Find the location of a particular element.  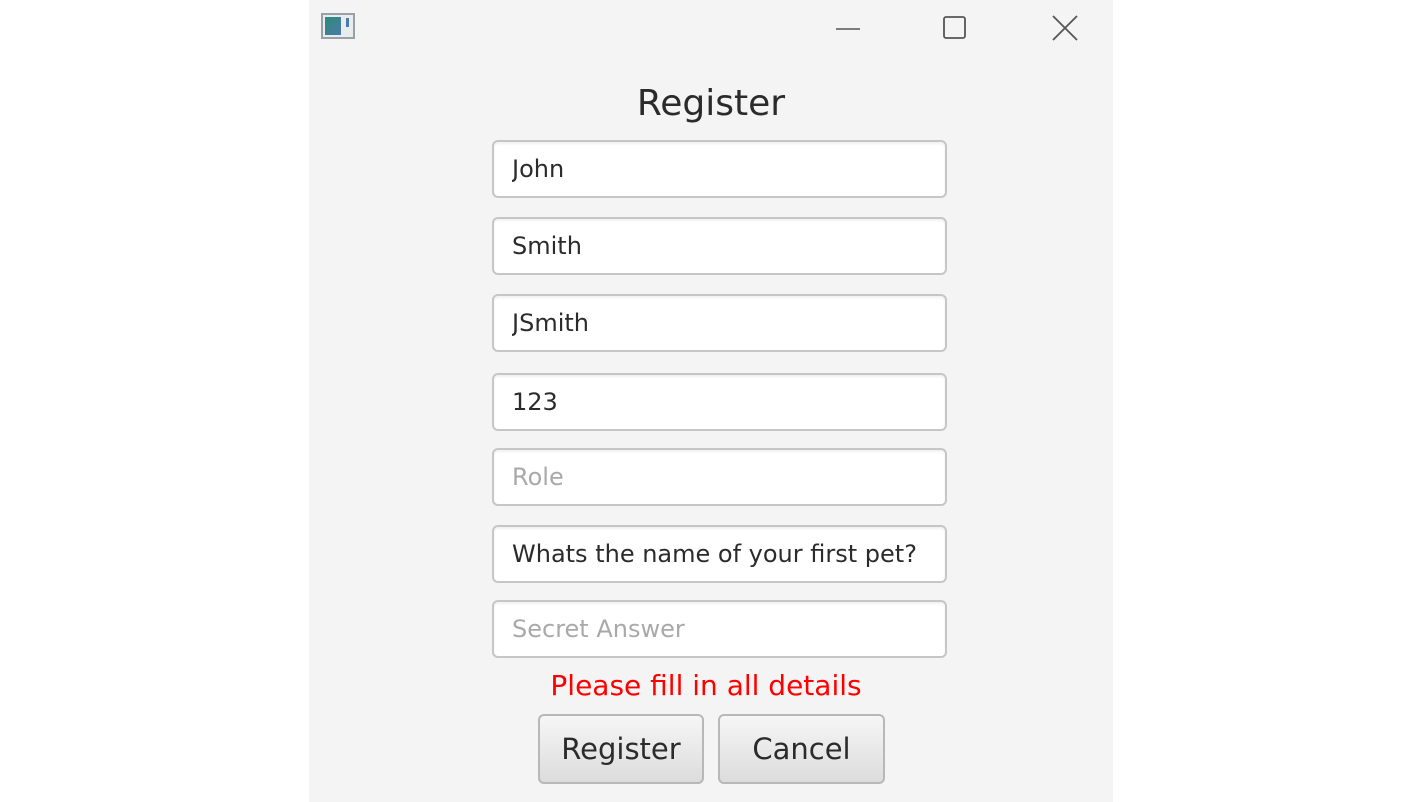

maximize-icon is located at coordinates (954, 27).